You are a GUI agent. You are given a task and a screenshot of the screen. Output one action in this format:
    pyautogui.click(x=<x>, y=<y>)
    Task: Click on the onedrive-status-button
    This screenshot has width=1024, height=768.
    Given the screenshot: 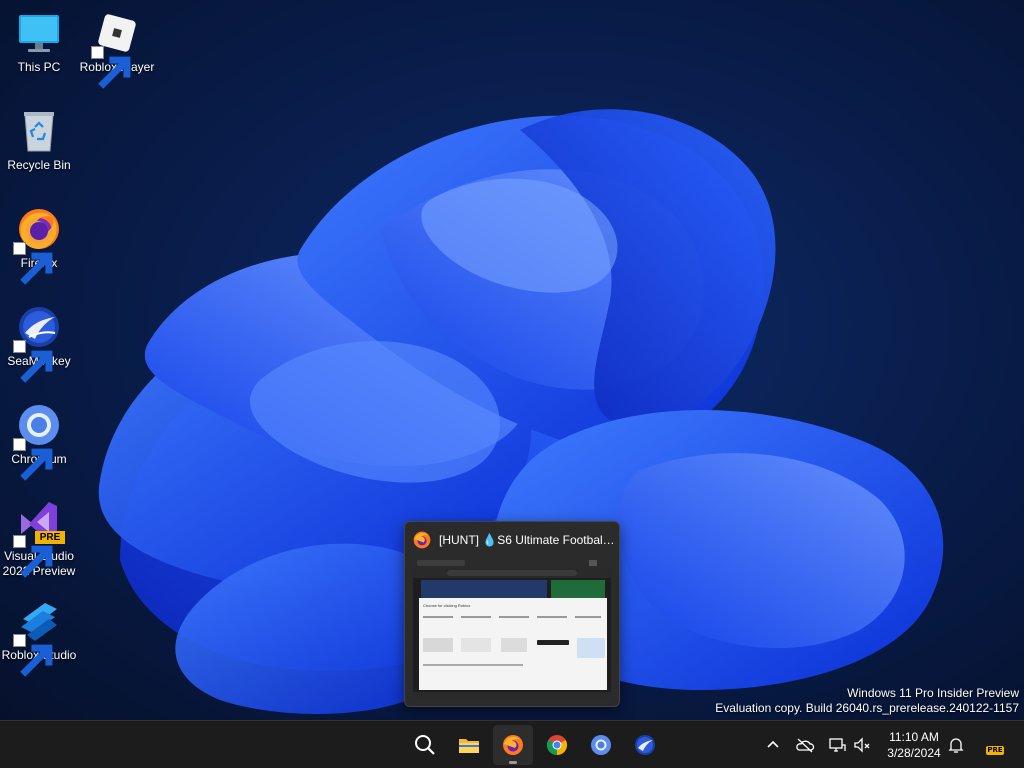 What is the action you would take?
    pyautogui.click(x=805, y=745)
    